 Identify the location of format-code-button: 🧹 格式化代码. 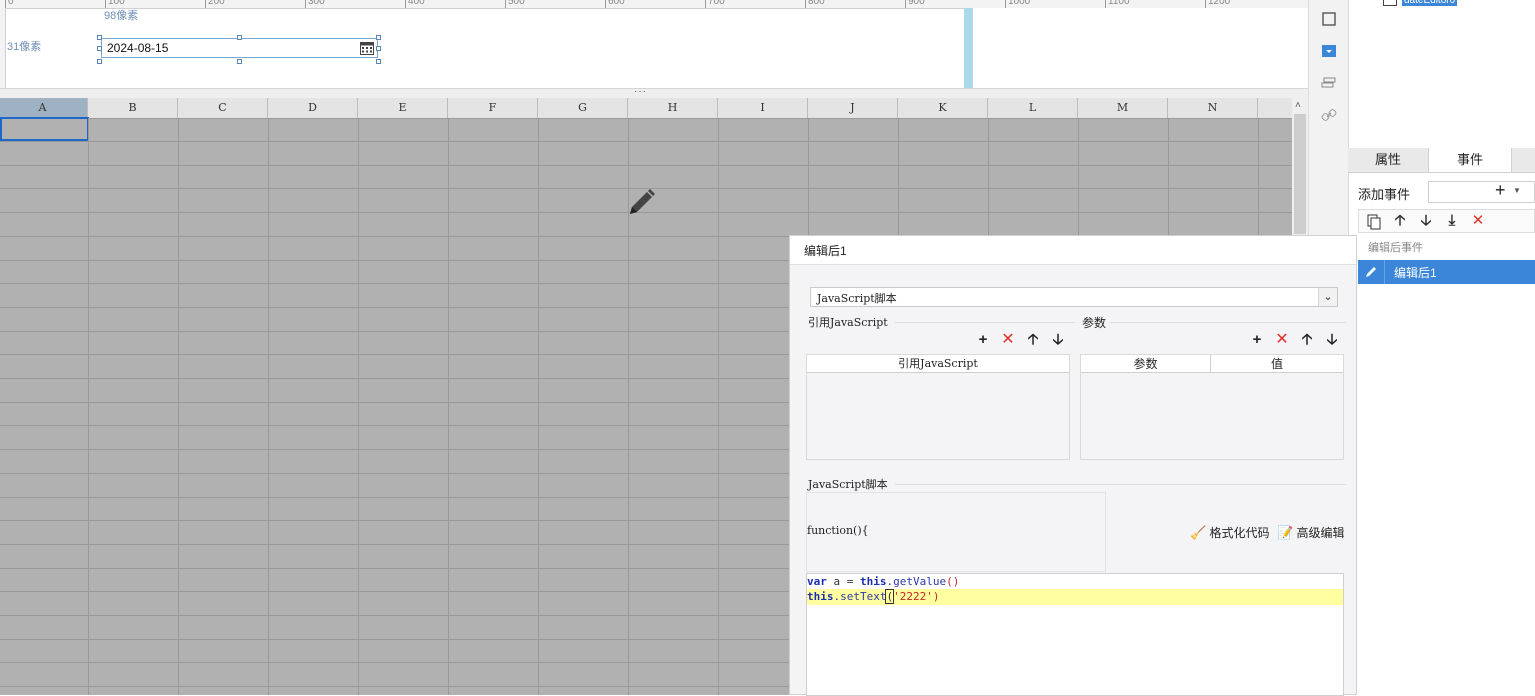
(1230, 532).